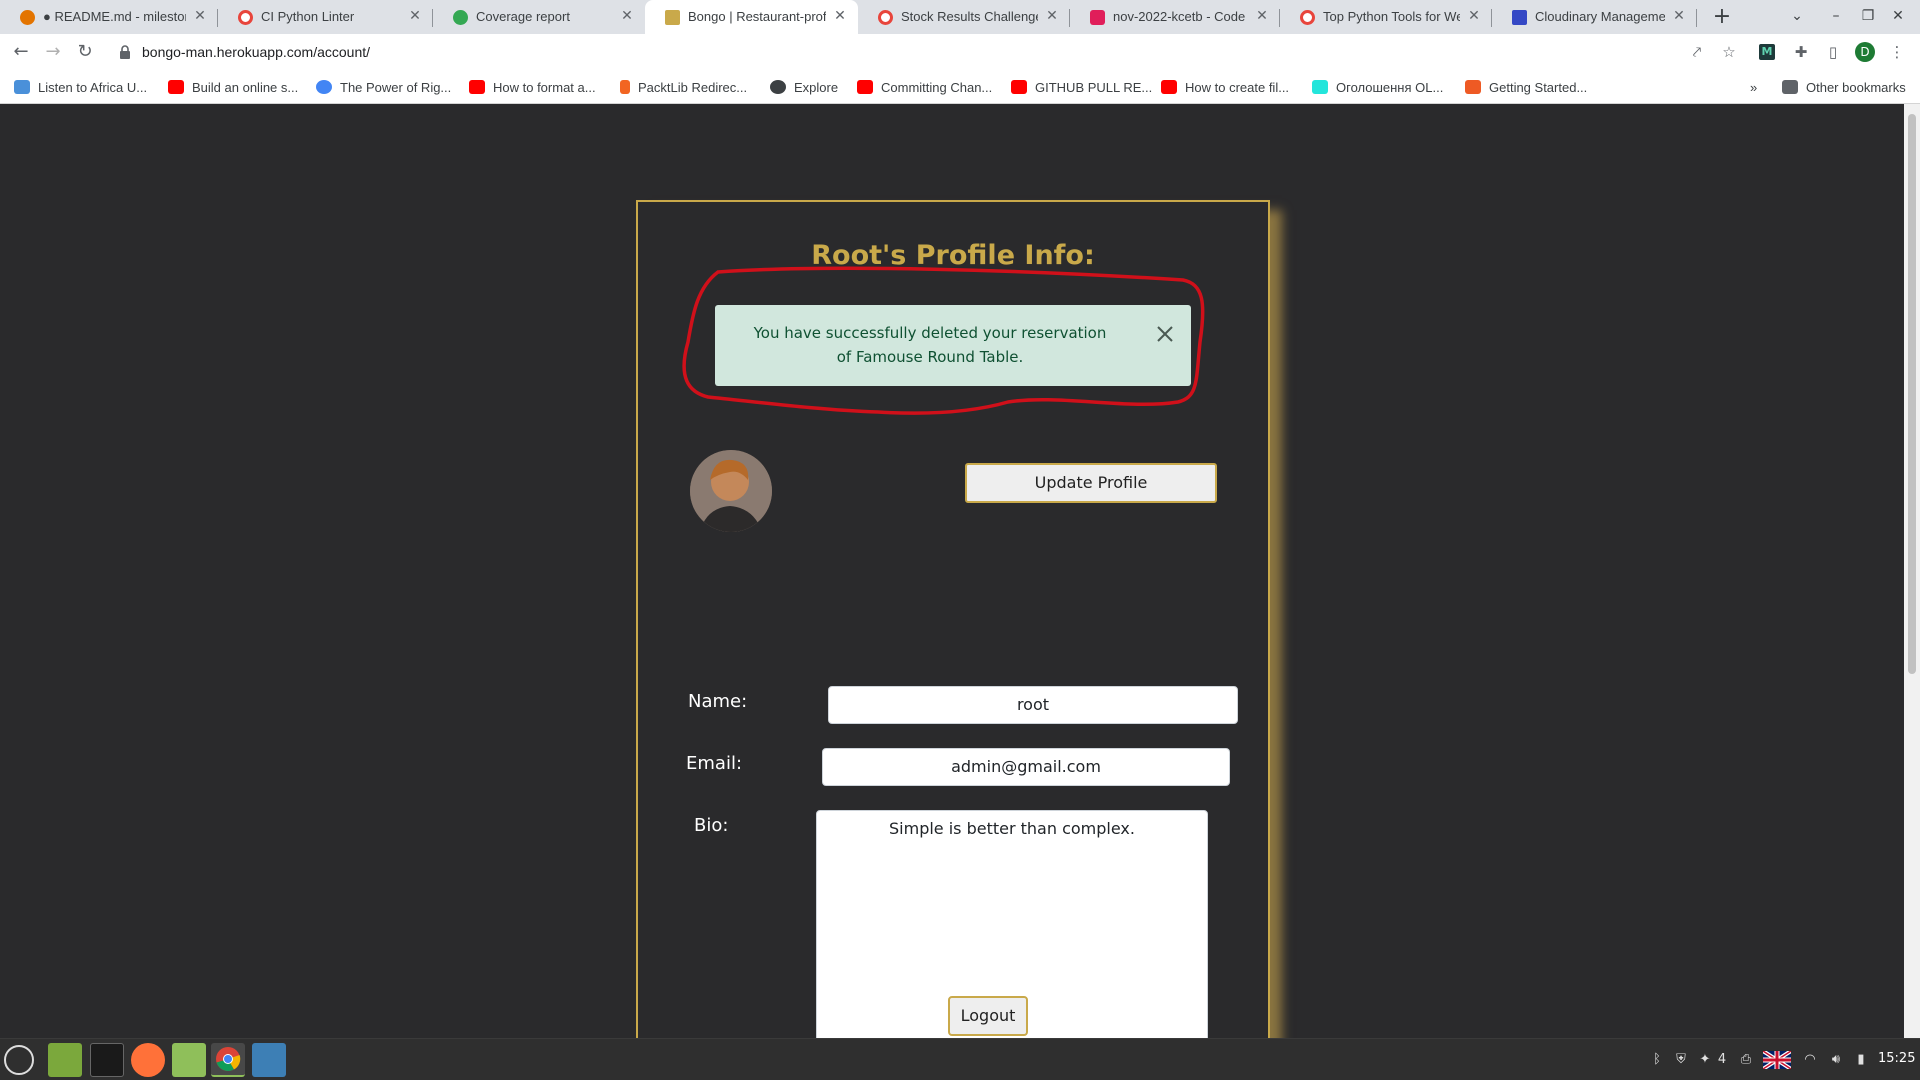  I want to click on tab-readme: ● README.md - milestone ✕, so click(109, 17).